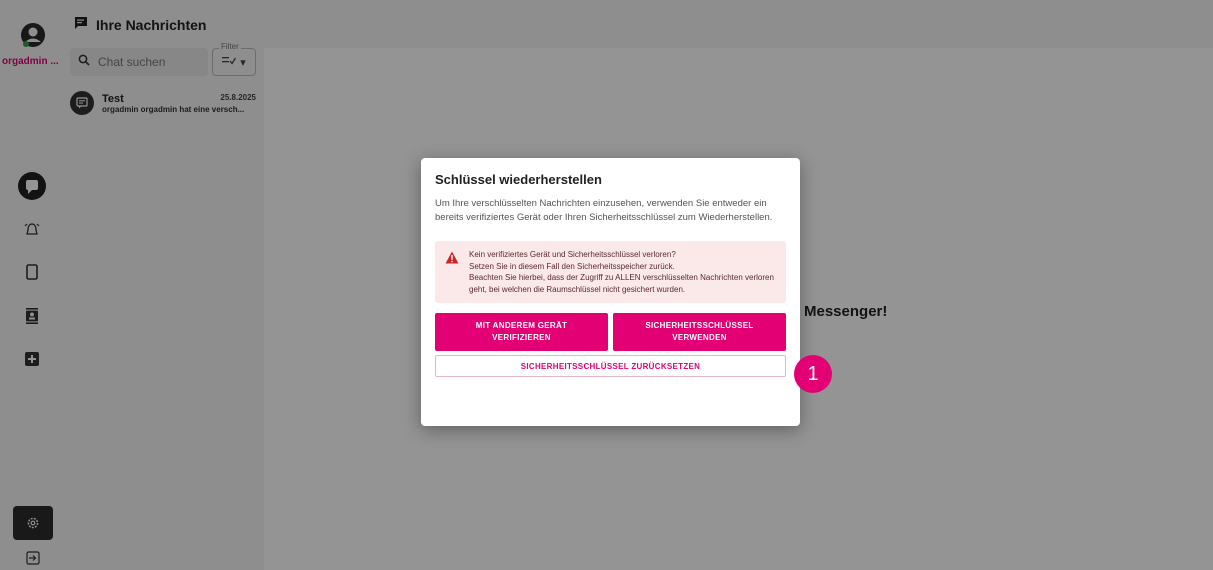  I want to click on step-badge: 1, so click(813, 374).